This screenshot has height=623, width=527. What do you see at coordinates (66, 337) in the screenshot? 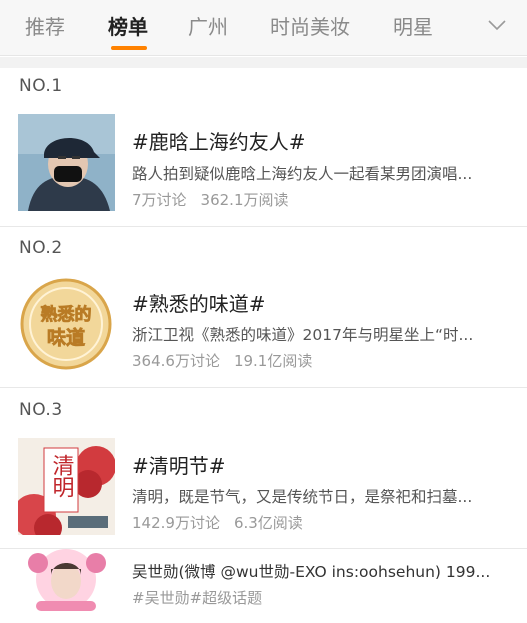
I see `logo-text: 味道` at bounding box center [66, 337].